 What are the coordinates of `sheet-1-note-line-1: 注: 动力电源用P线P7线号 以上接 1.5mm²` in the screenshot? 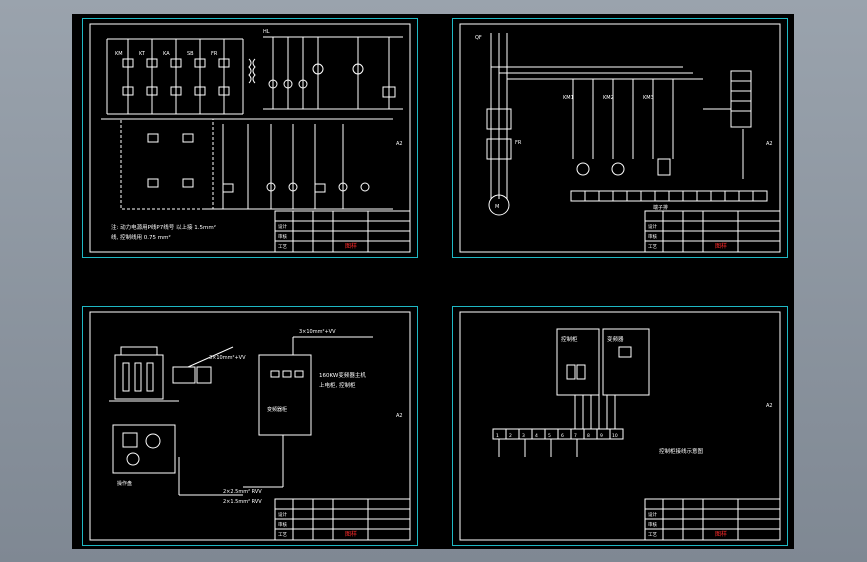 It's located at (163, 227).